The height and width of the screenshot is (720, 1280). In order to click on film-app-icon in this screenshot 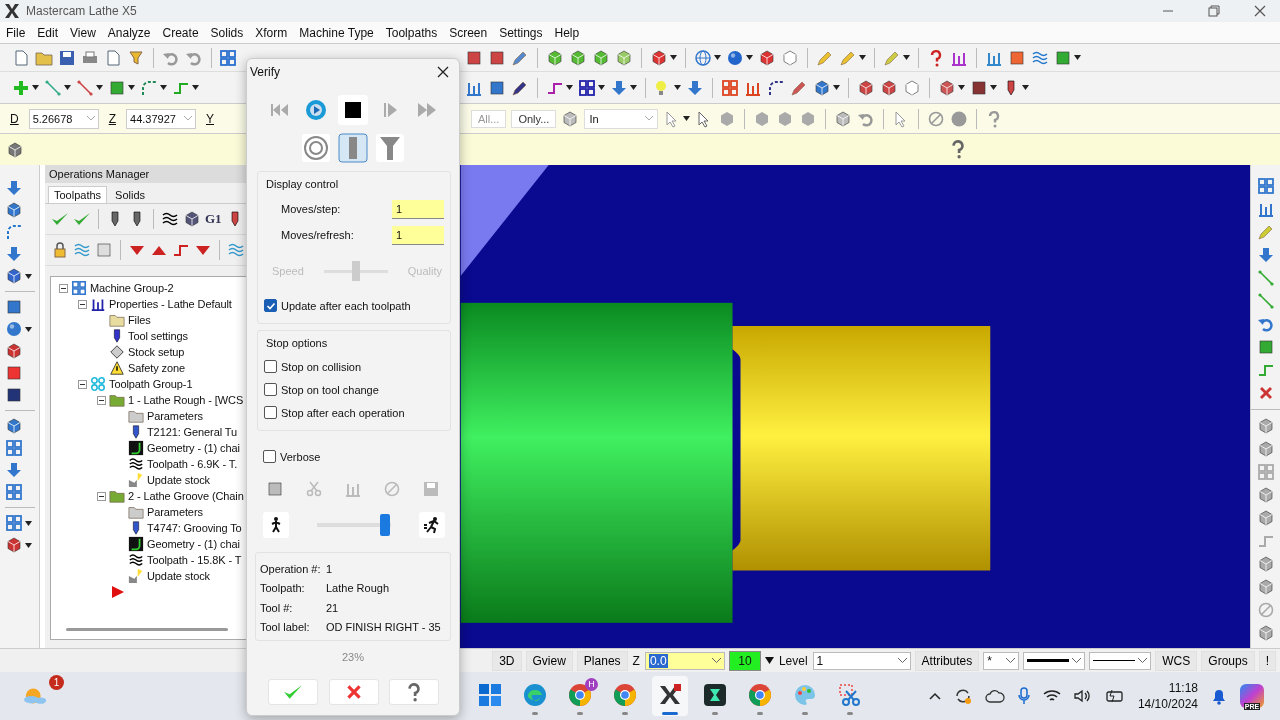, I will do `click(715, 694)`.